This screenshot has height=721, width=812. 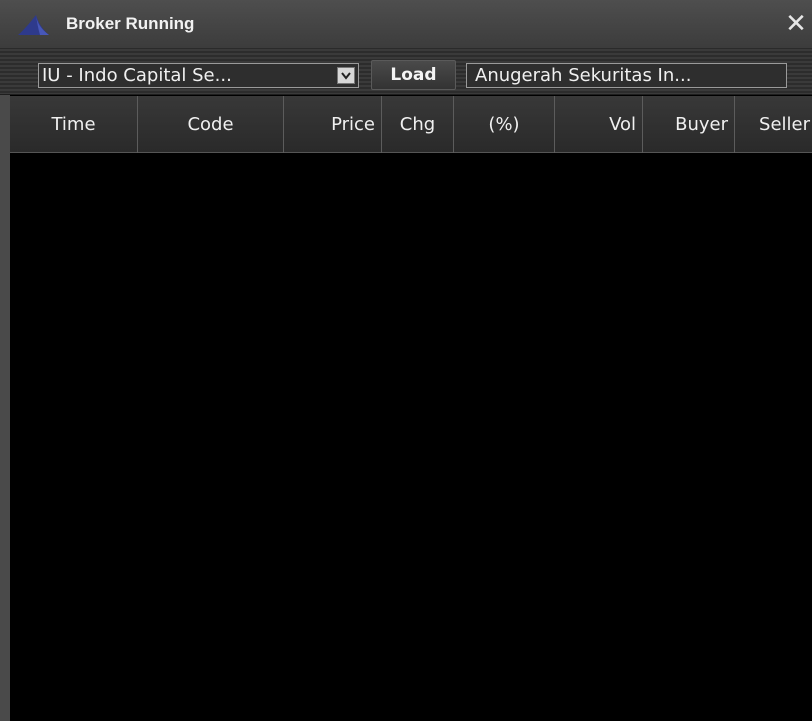 I want to click on column-header-percent: (%), so click(x=504, y=124).